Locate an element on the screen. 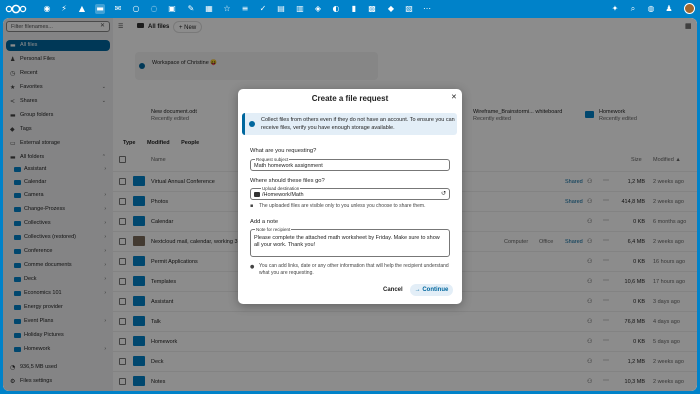  dialog-title: Create a file request is located at coordinates (350, 98).